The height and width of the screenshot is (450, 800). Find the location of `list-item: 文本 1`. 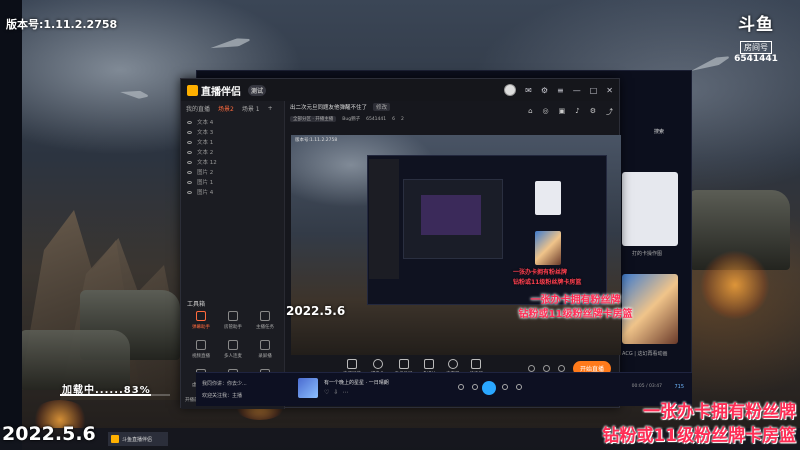

list-item: 文本 1 is located at coordinates (232, 142).